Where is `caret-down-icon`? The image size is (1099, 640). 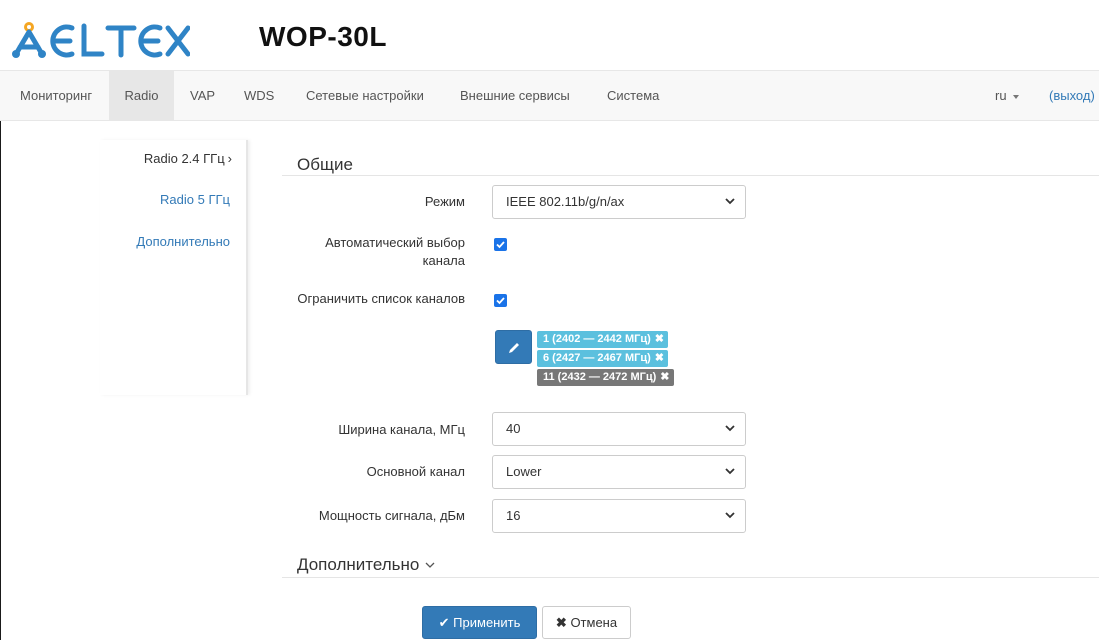
caret-down-icon is located at coordinates (1015, 96).